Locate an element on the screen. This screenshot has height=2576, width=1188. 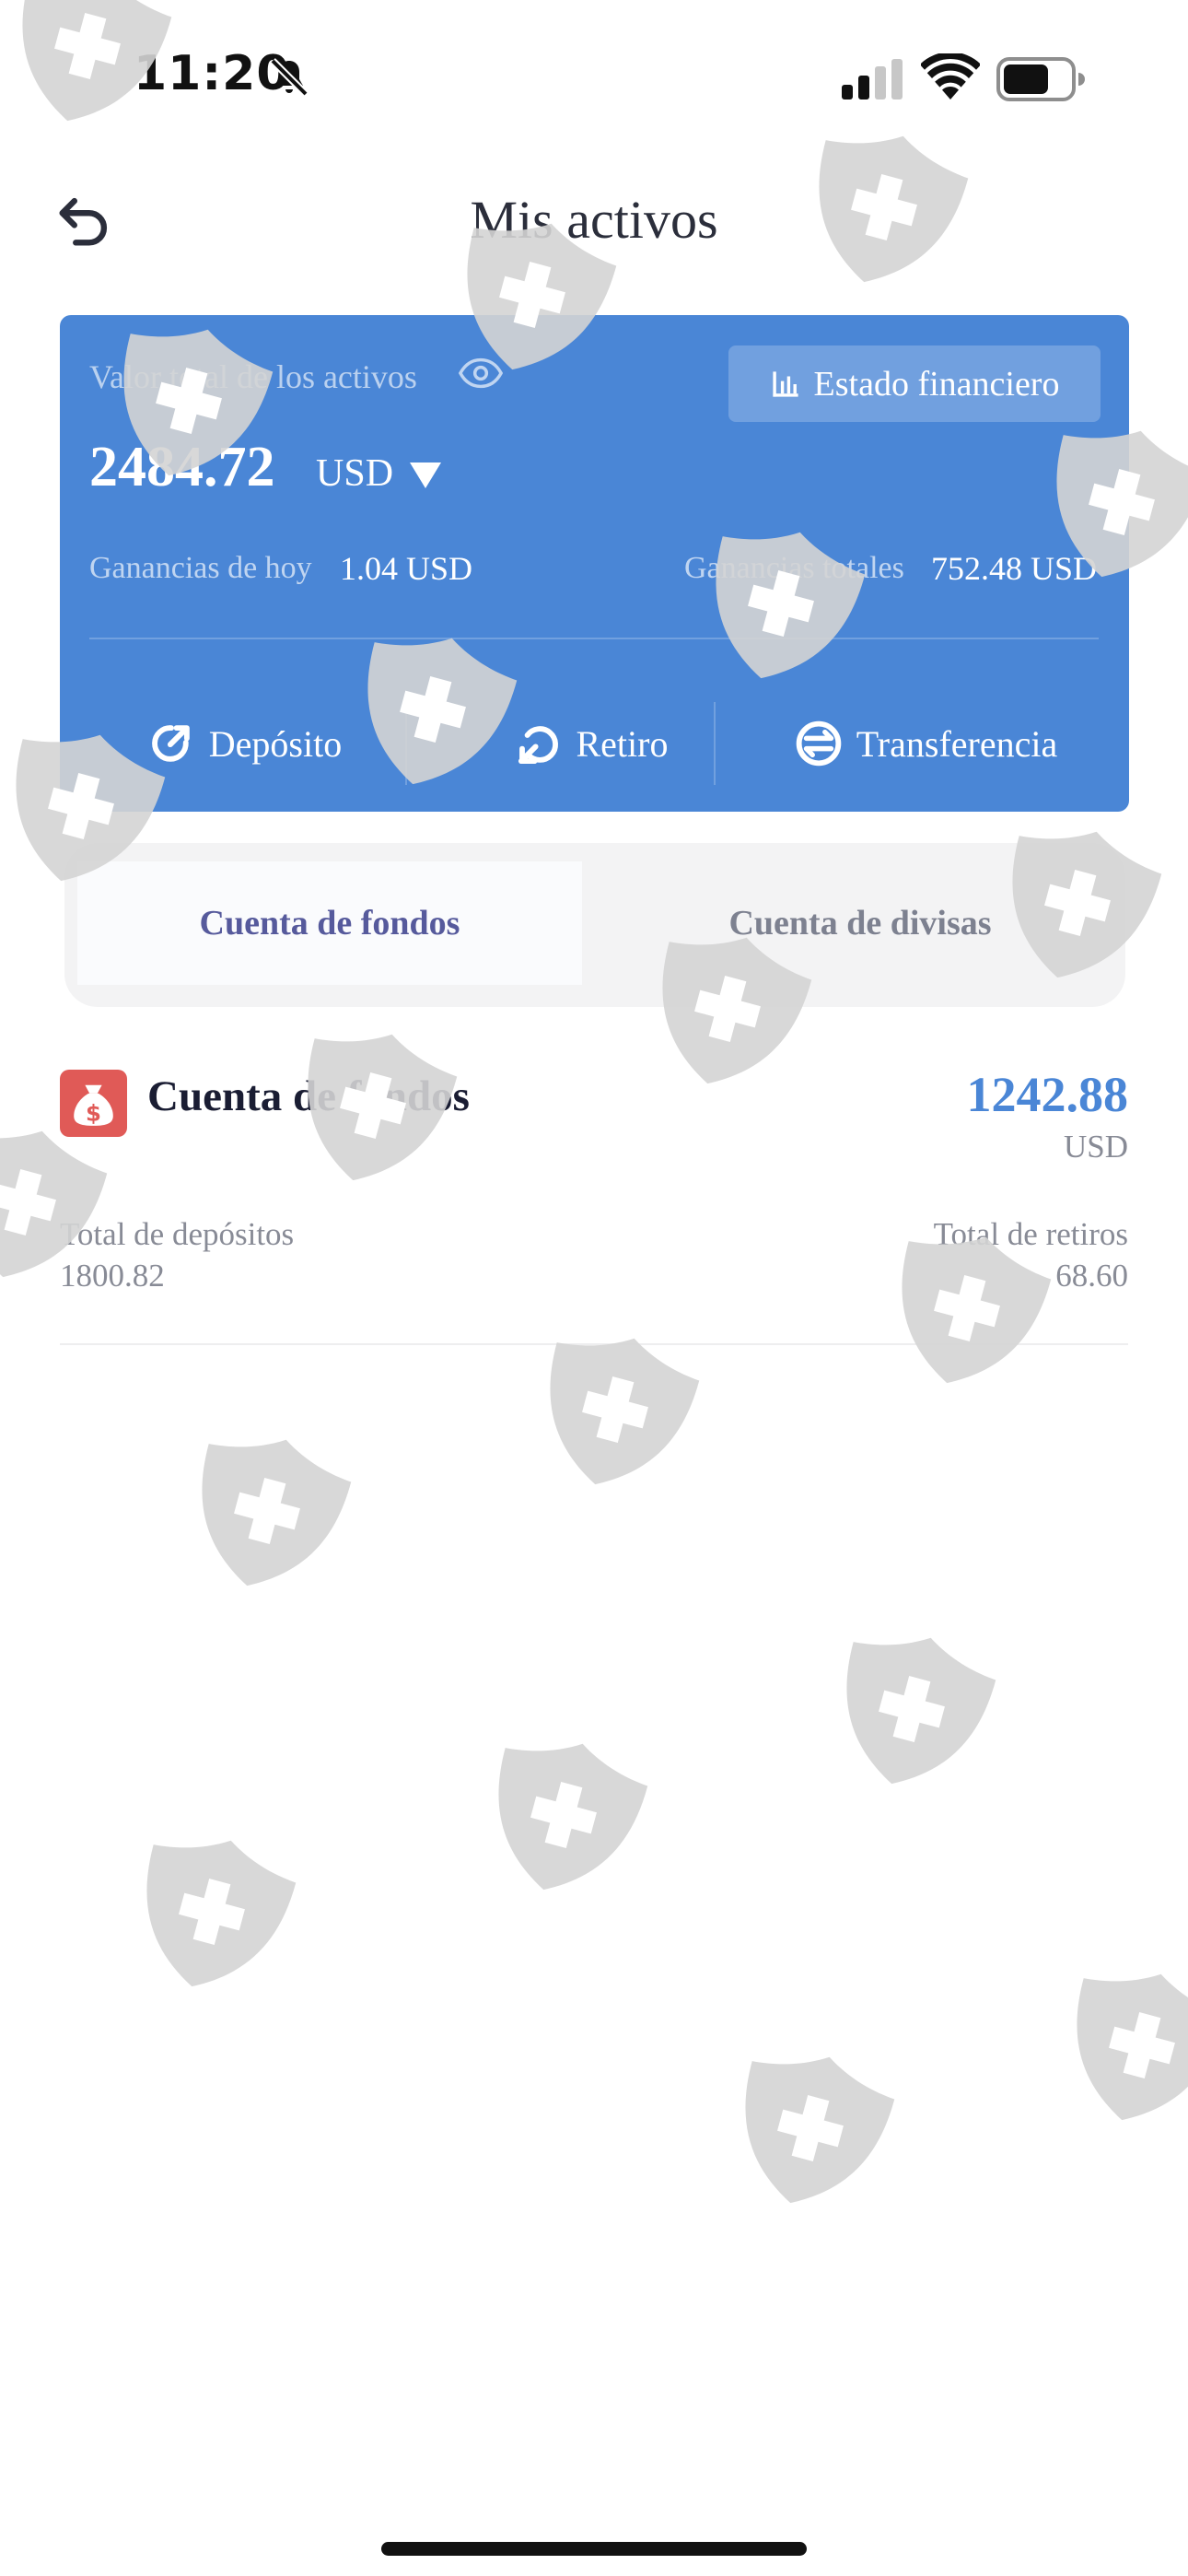
list-divider is located at coordinates (594, 1344).